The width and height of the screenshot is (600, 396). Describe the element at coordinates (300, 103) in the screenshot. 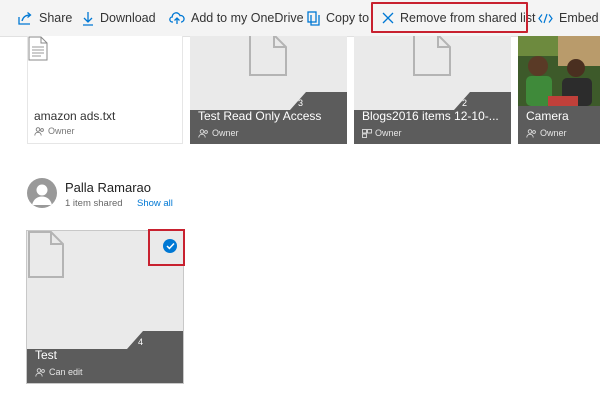

I see `item-count: 3` at that location.